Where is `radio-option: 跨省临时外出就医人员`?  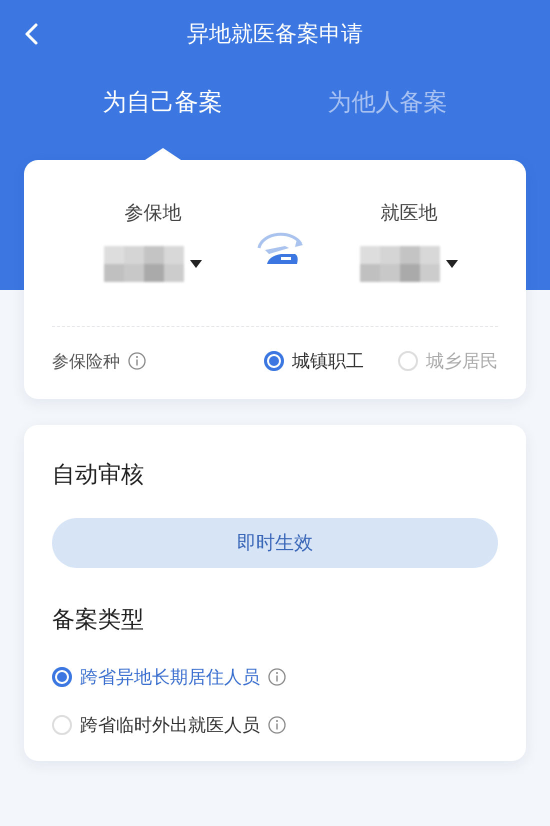 radio-option: 跨省临时外出就医人员 is located at coordinates (156, 725).